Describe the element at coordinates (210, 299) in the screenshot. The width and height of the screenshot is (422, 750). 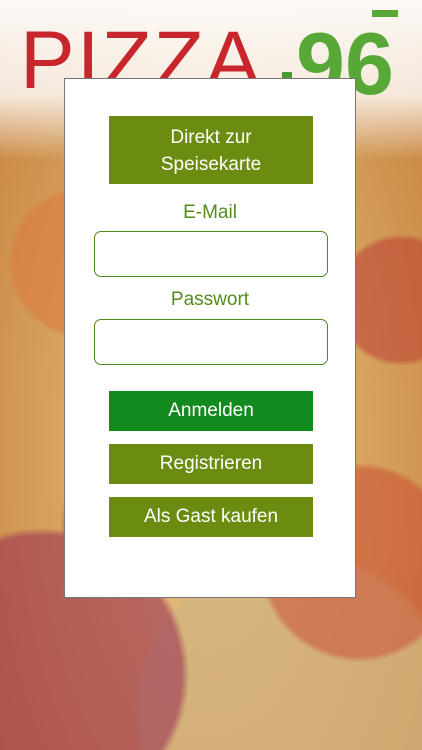
I see `password-label: Passwort` at that location.